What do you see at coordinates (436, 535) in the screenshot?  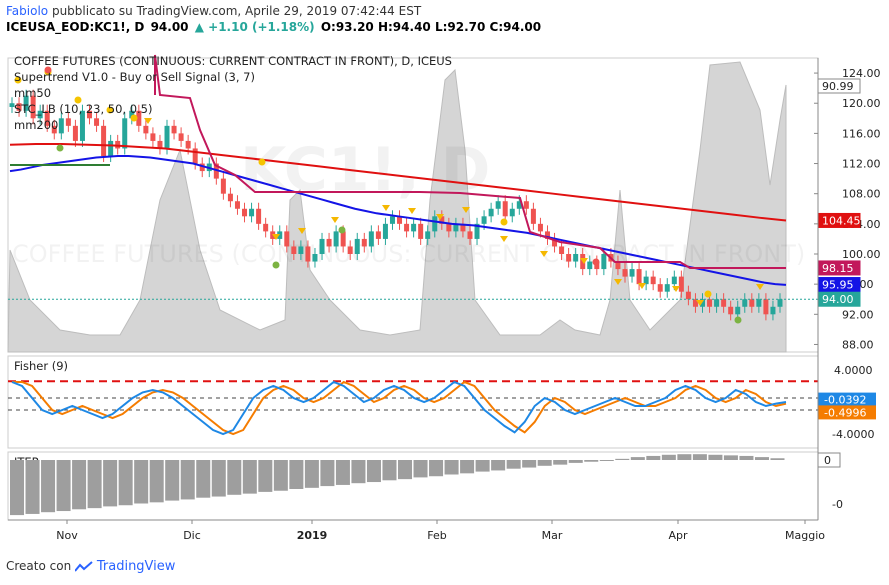 I see `x-tick-label: Feb` at bounding box center [436, 535].